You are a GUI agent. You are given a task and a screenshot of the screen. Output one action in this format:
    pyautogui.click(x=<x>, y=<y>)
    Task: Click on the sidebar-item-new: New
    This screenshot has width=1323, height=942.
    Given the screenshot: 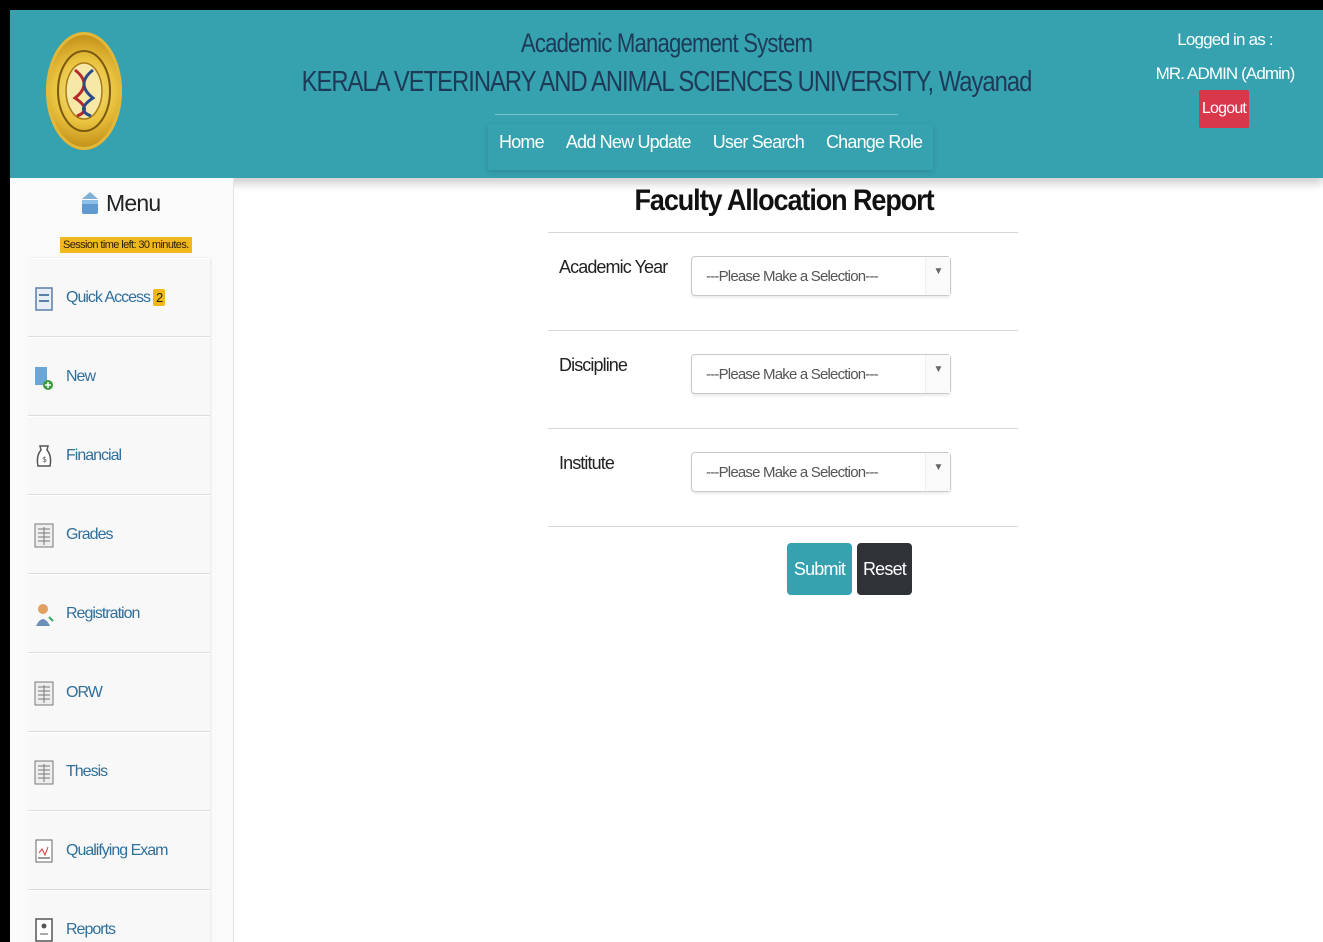 What is the action you would take?
    pyautogui.click(x=119, y=376)
    